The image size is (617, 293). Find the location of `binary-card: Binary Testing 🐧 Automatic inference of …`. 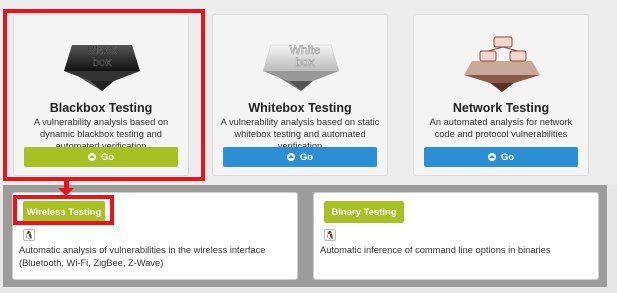

binary-card: Binary Testing 🐧 Automatic inference of … is located at coordinates (456, 236).